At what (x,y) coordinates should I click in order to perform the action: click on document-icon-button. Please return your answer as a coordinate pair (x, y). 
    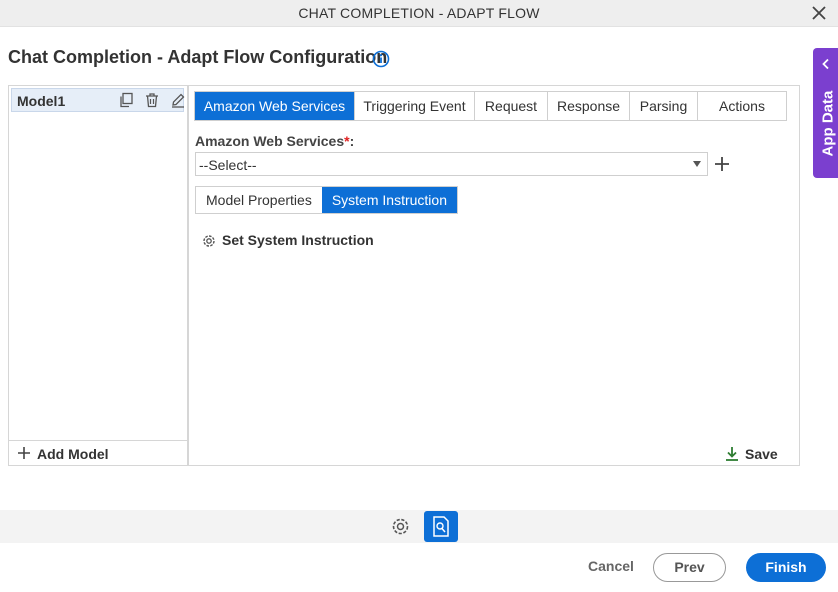
    Looking at the image, I should click on (441, 526).